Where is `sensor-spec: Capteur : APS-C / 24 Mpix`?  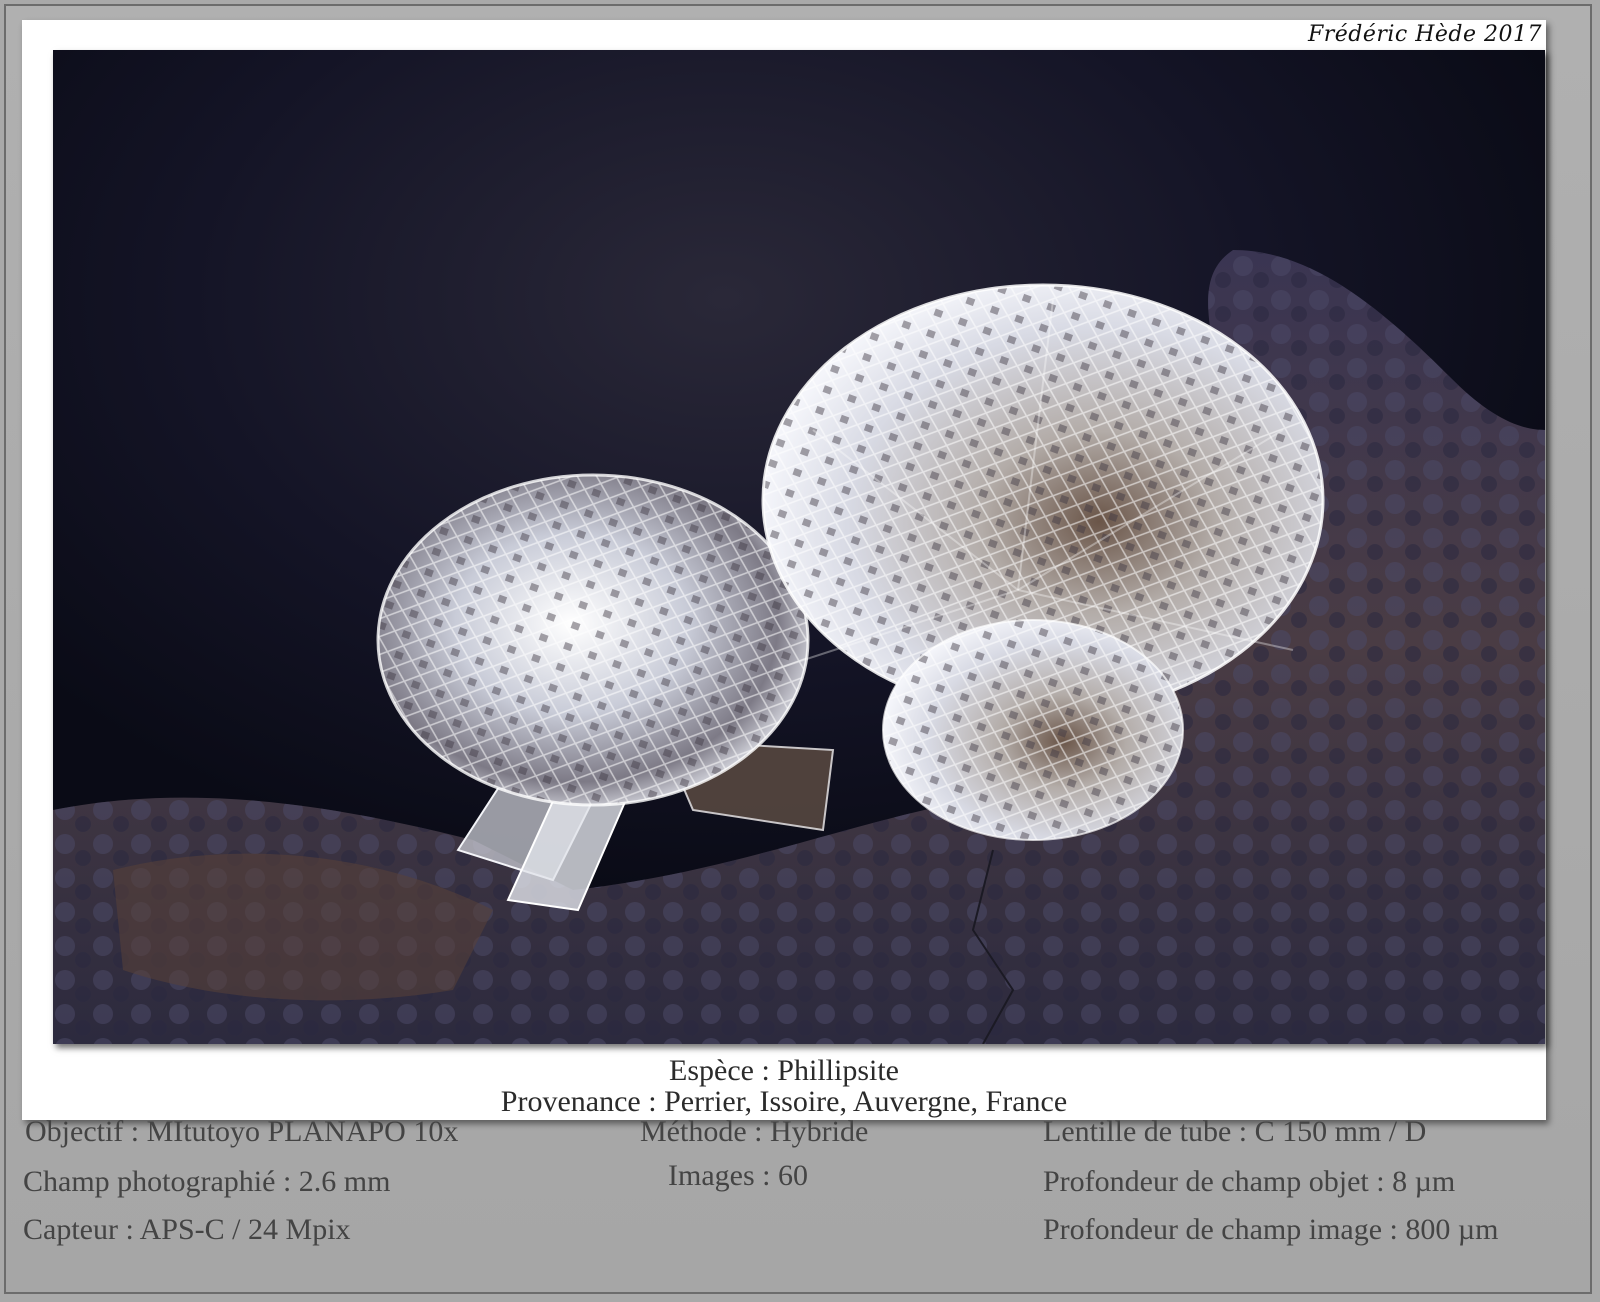 sensor-spec: Capteur : APS-C / 24 Mpix is located at coordinates (187, 1229).